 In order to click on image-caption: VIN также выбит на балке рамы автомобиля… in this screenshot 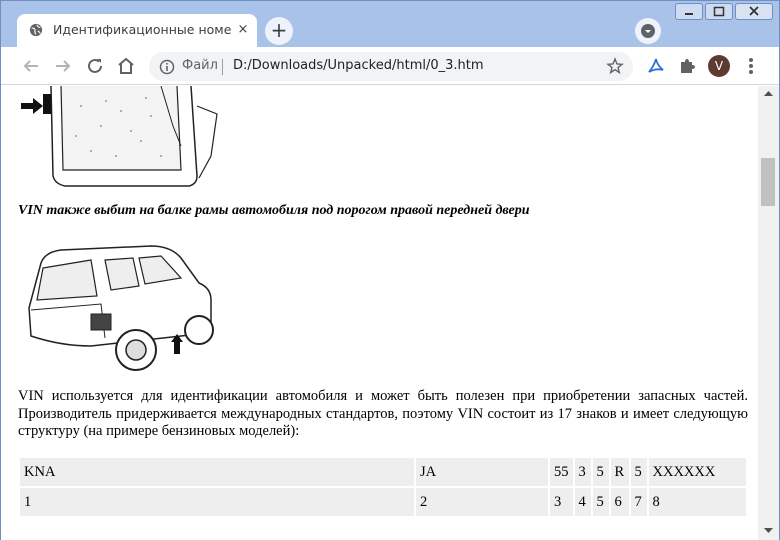, I will do `click(274, 210)`.